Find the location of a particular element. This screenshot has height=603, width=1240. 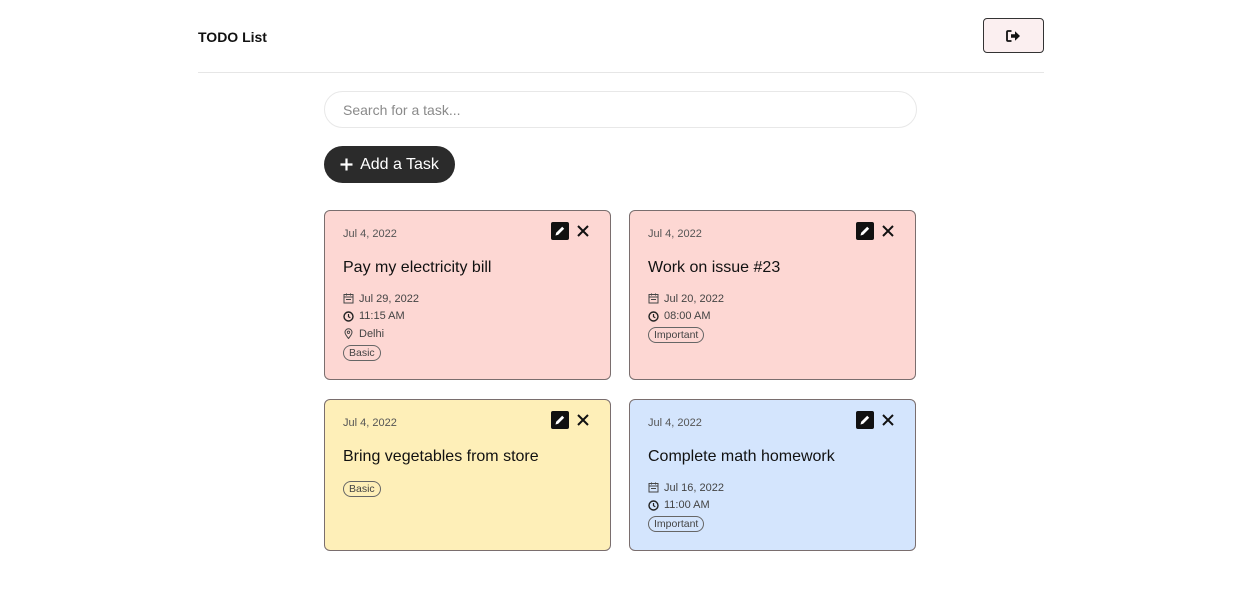

logout-button is located at coordinates (1013, 35).